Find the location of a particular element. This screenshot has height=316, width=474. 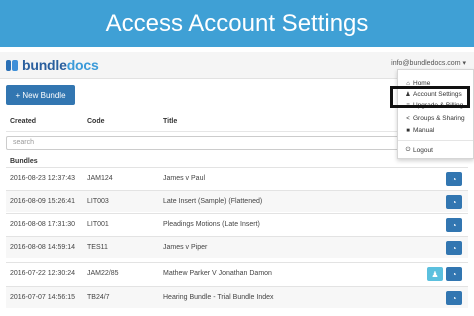

share-bundle-button: ♟ is located at coordinates (435, 274).